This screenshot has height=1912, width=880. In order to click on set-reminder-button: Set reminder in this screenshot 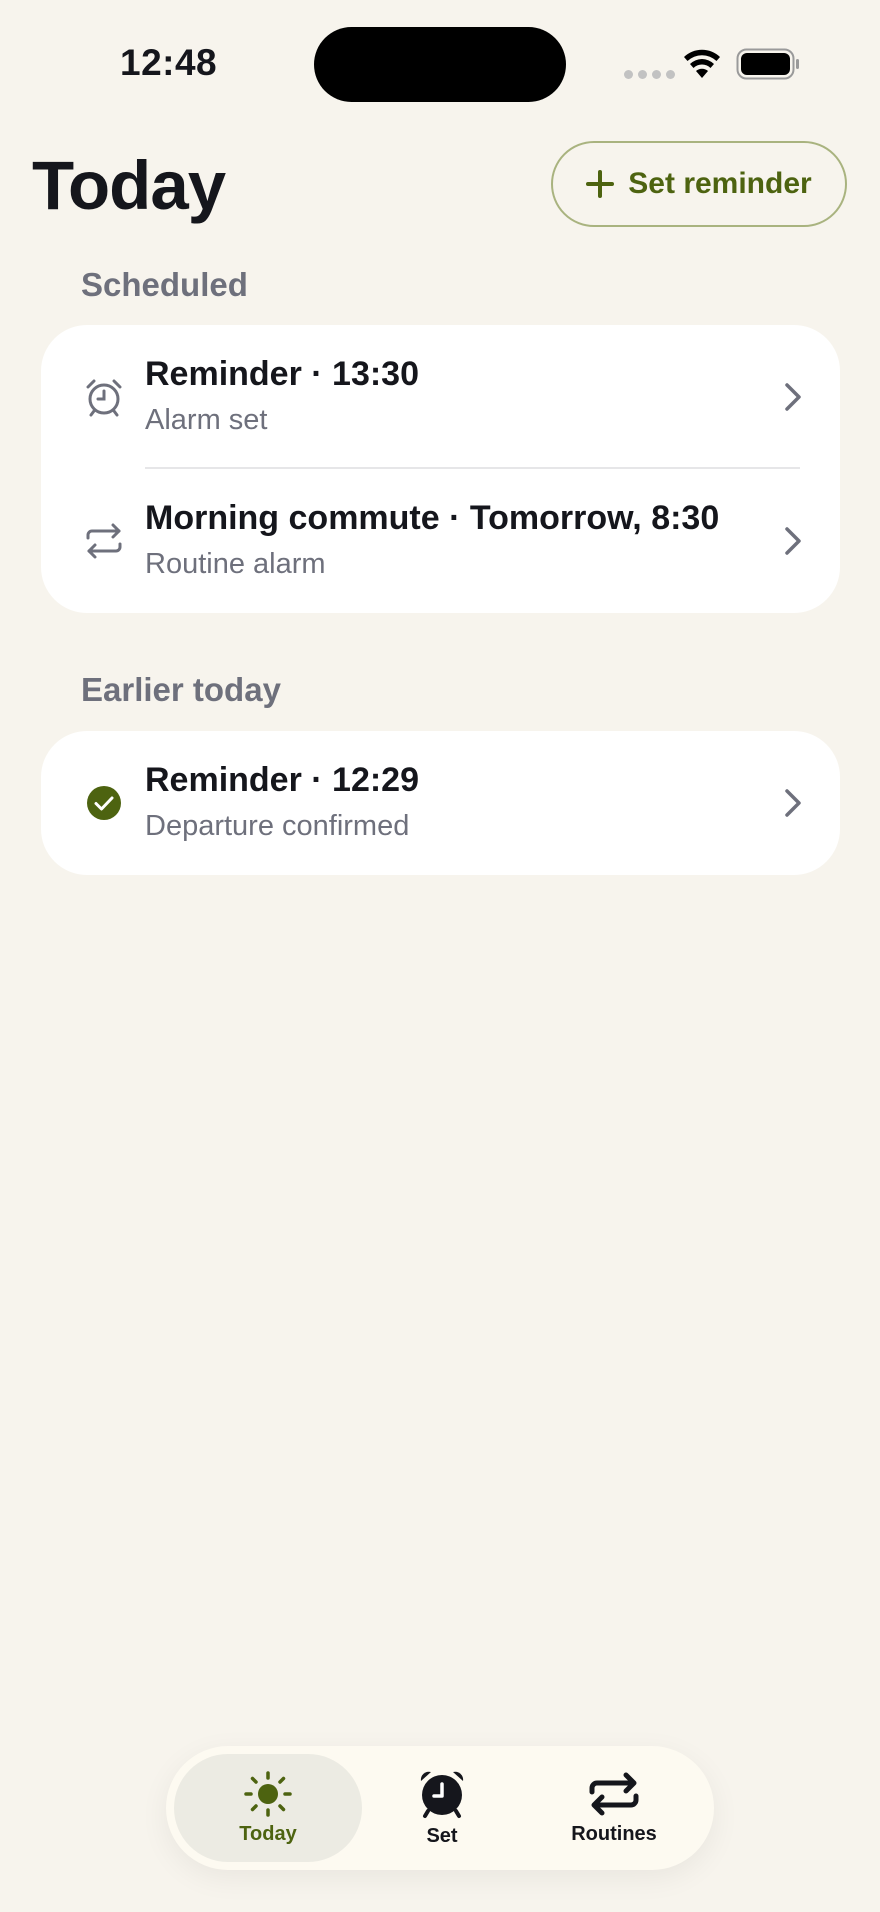, I will do `click(699, 184)`.